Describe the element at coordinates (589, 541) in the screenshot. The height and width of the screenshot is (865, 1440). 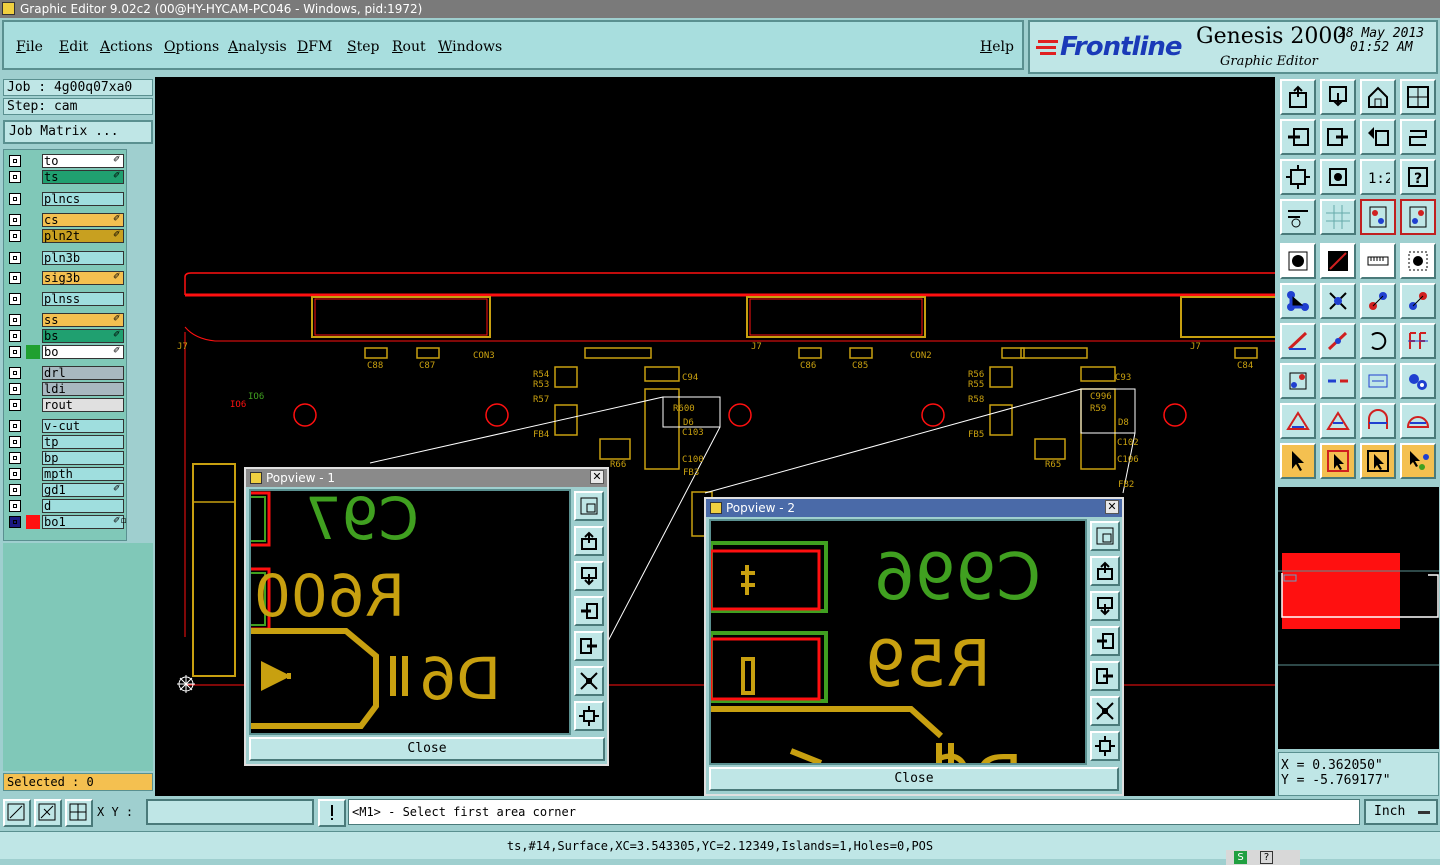
I see `popview-1-pan-up-button` at that location.